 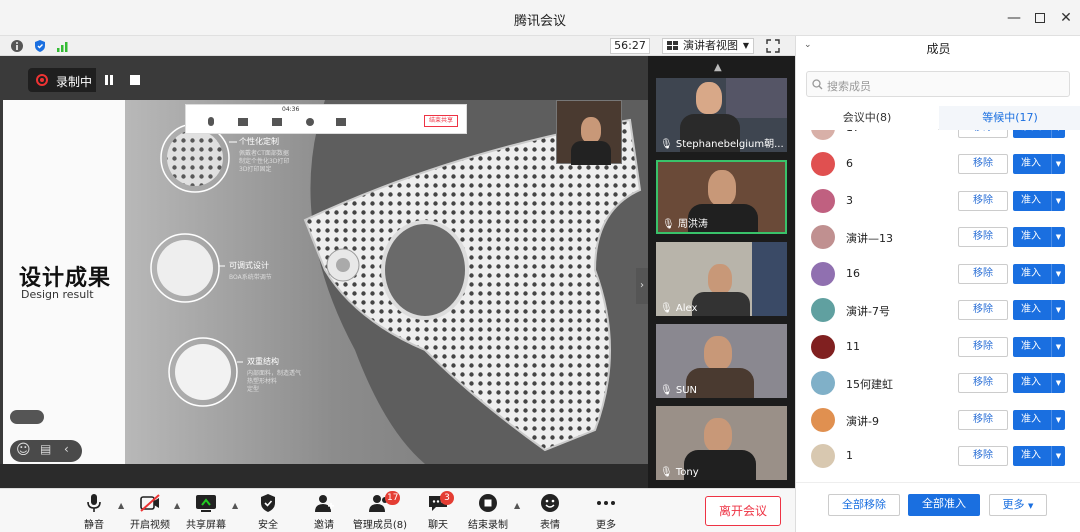 I want to click on end-recording-button: 结束录制, so click(x=488, y=512).